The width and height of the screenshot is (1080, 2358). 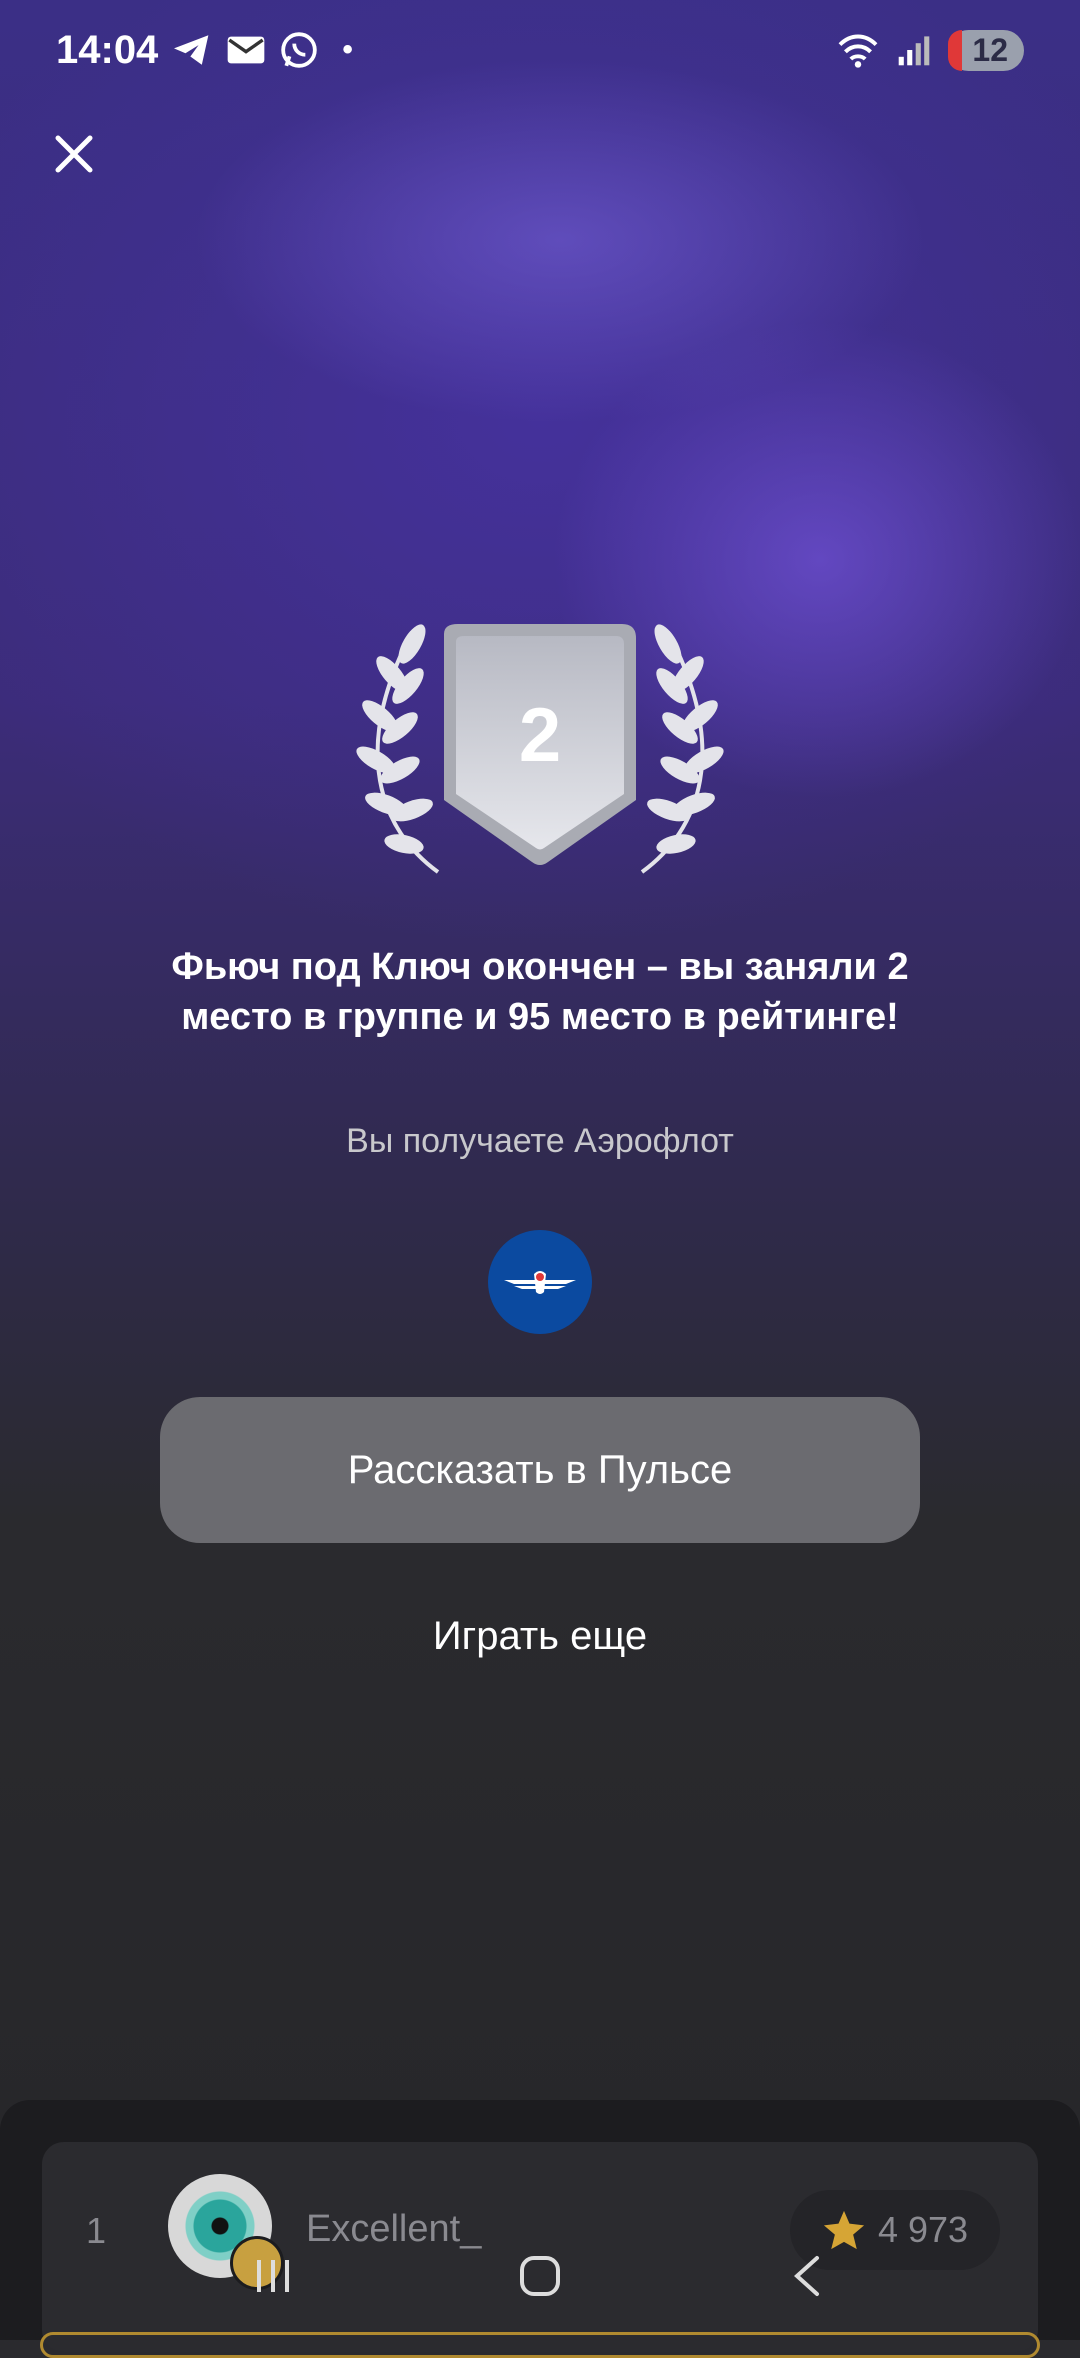 I want to click on system-nav-bar, so click(x=540, y=2276).